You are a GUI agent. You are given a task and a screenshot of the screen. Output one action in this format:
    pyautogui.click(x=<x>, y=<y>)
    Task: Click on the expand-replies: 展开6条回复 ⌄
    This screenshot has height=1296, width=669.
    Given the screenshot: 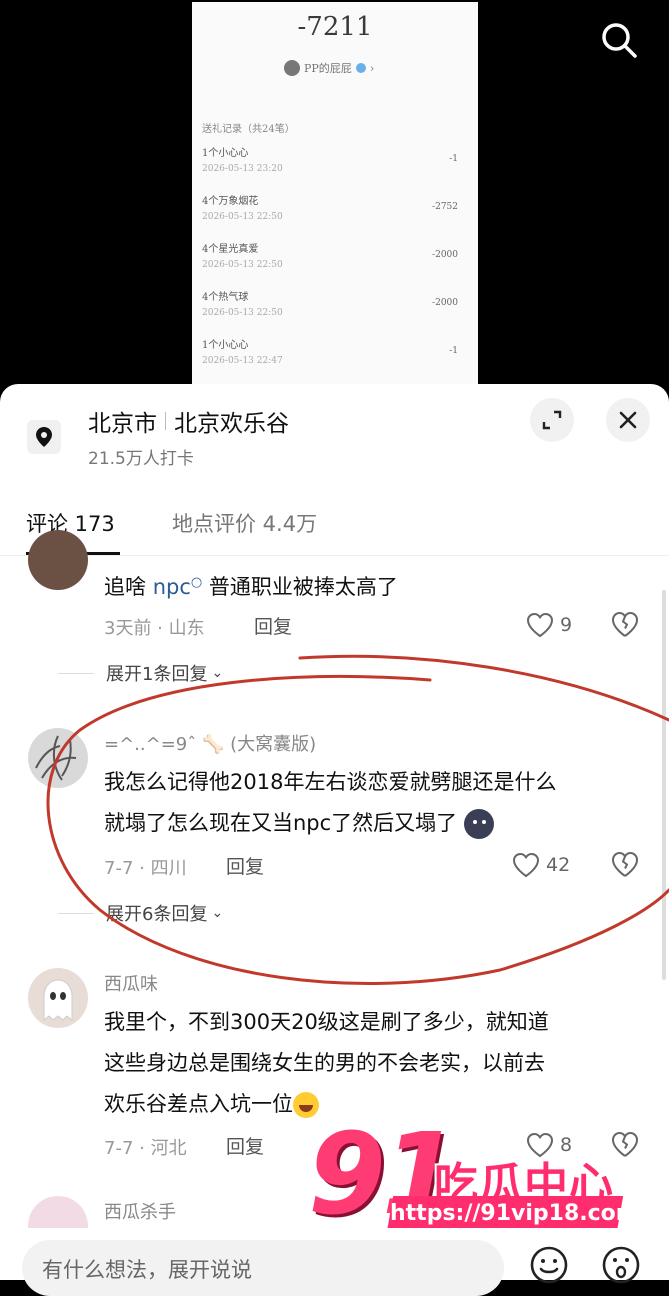 What is the action you would take?
    pyautogui.click(x=141, y=913)
    